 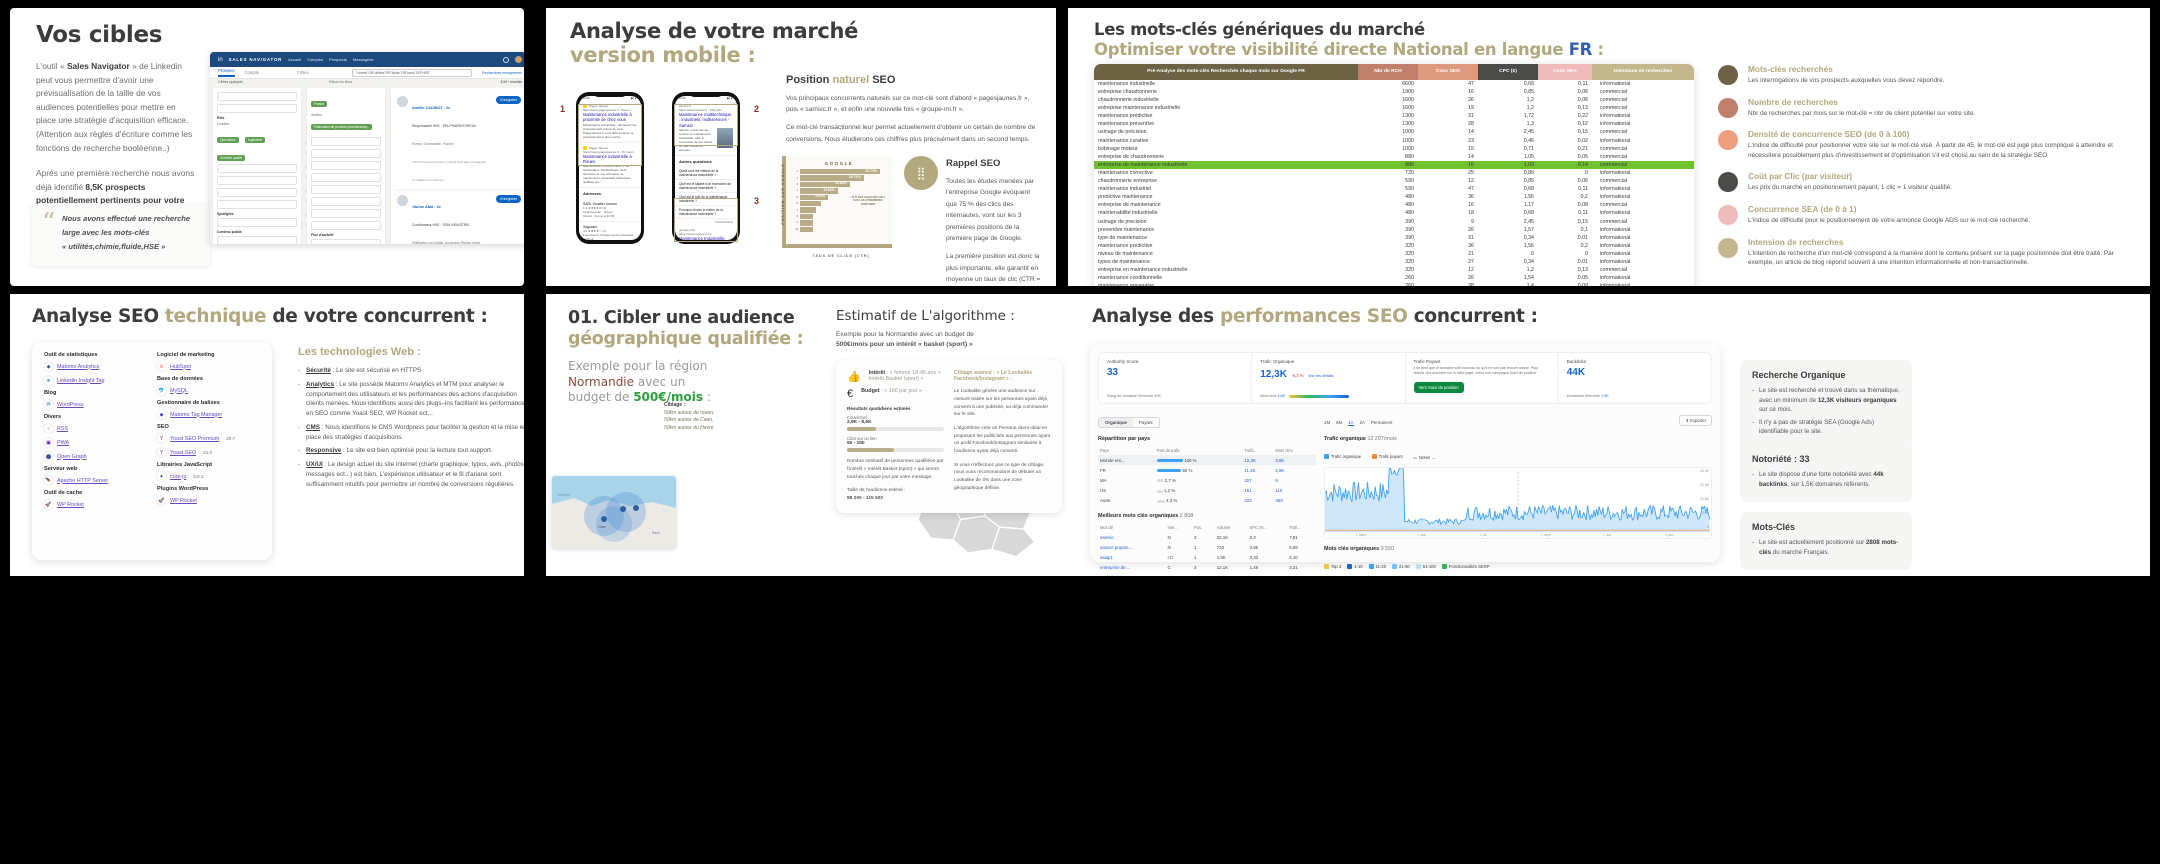 I want to click on filter-nom, so click(x=346, y=189).